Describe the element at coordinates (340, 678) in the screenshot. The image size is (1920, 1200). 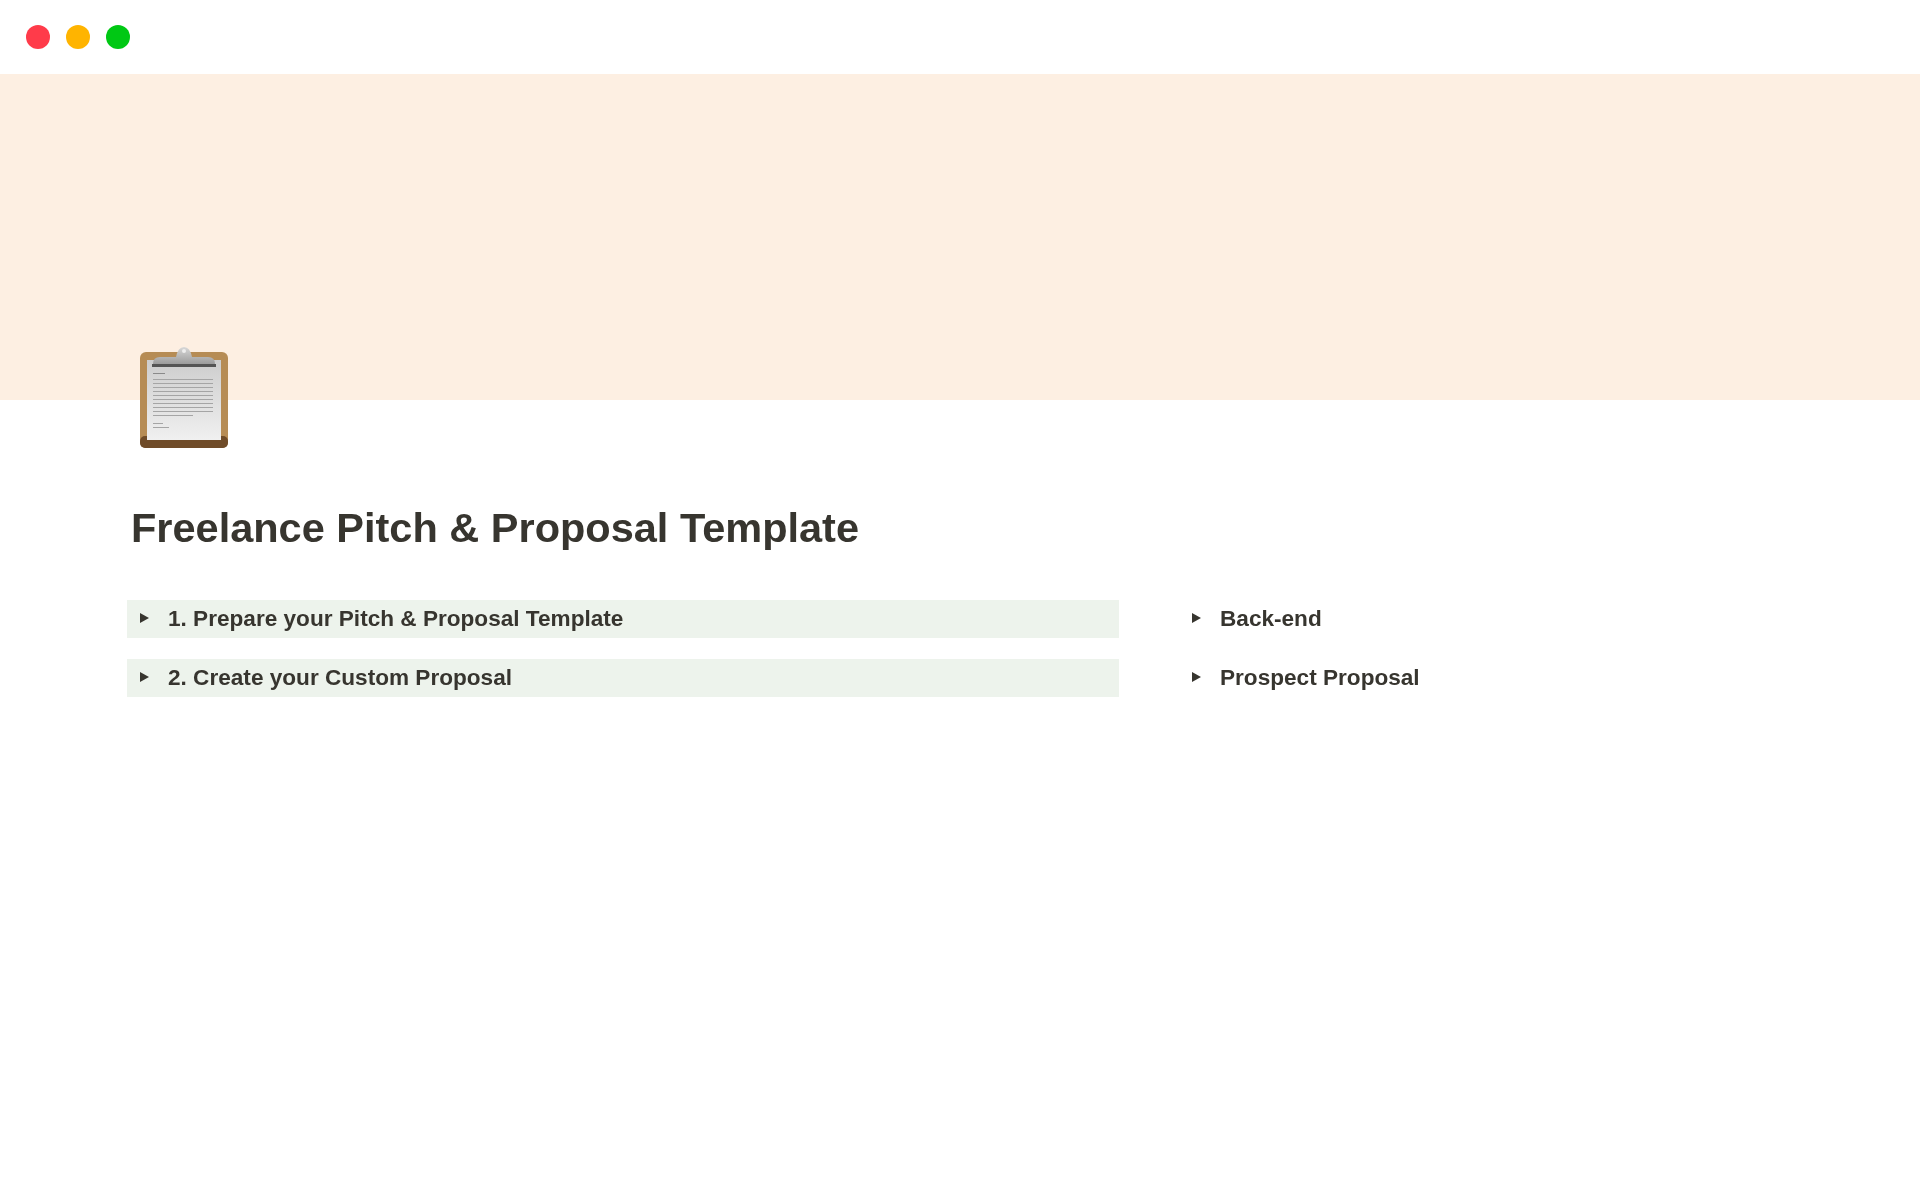
I see `toggle-title: 2. Create your Custom Proposal` at that location.